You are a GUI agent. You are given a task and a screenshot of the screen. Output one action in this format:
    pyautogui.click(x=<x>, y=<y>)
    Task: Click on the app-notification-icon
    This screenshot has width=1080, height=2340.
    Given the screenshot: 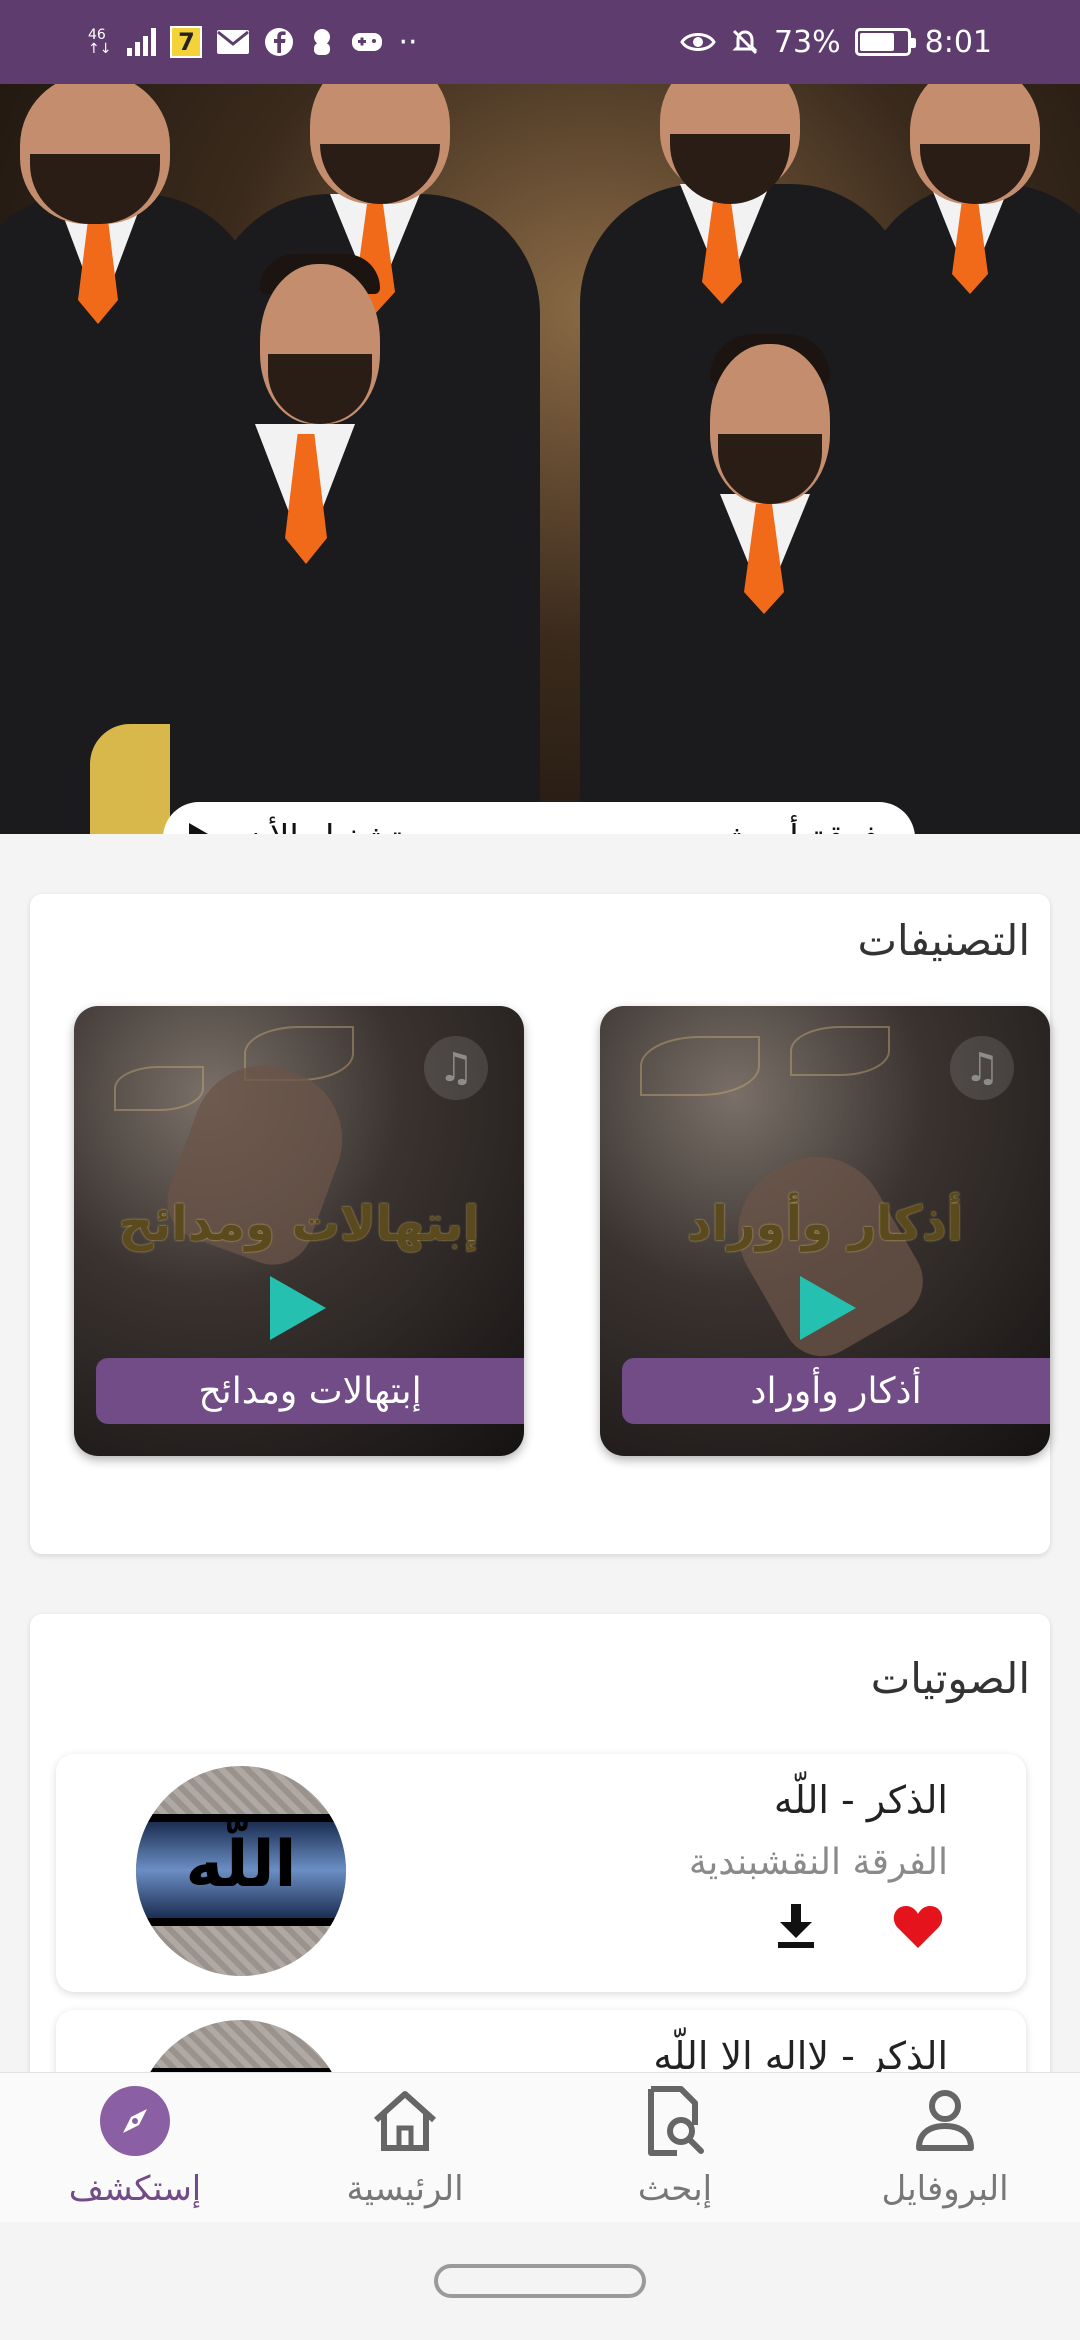 What is the action you would take?
    pyautogui.click(x=322, y=42)
    